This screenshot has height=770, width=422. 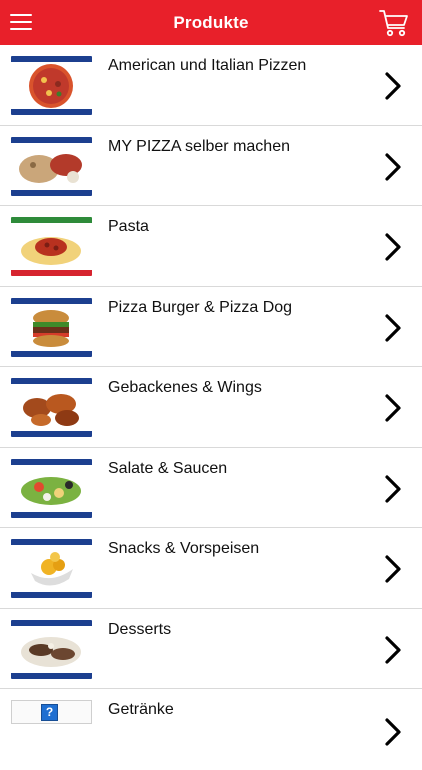 What do you see at coordinates (141, 709) in the screenshot?
I see `category-label: Getränke` at bounding box center [141, 709].